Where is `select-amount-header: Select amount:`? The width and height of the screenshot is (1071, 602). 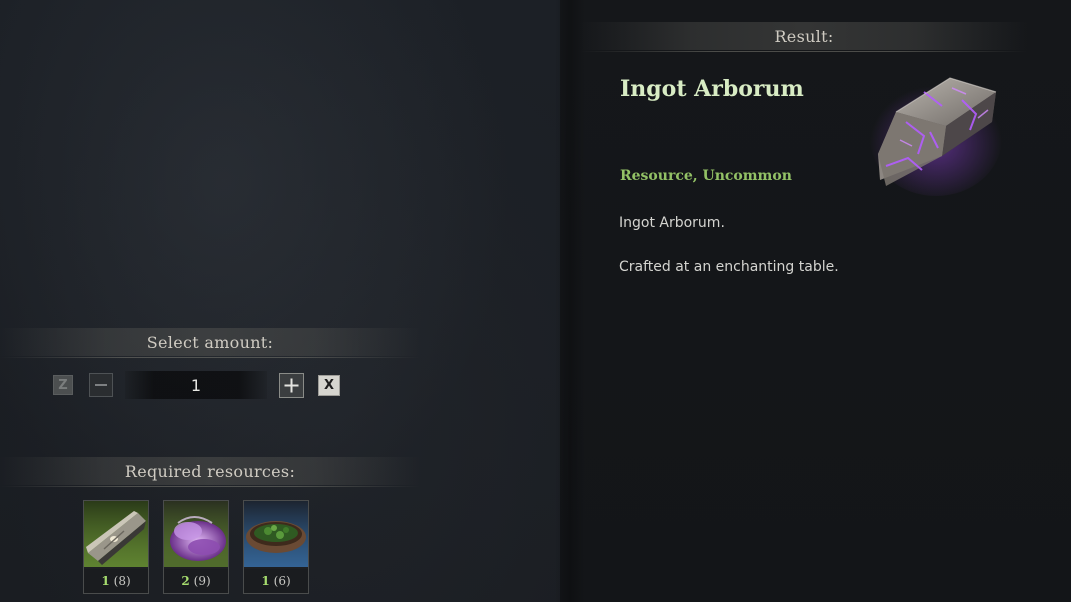 select-amount-header: Select amount: is located at coordinates (210, 343).